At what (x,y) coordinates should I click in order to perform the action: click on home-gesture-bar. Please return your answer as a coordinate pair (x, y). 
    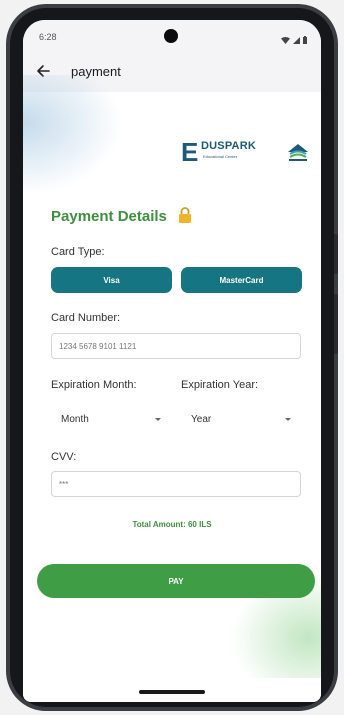
    Looking at the image, I should click on (172, 692).